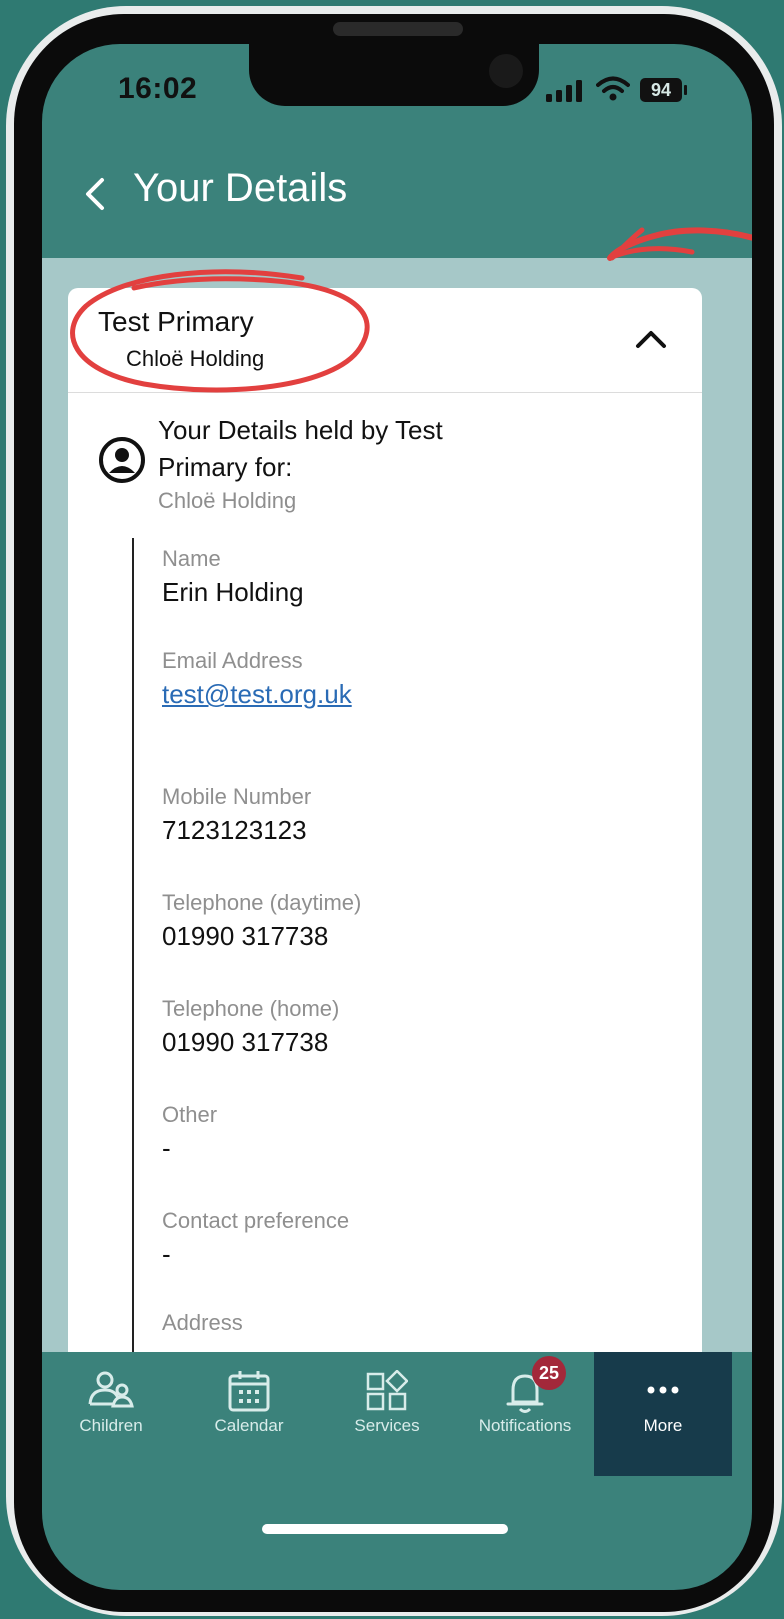 Image resolution: width=784 pixels, height=1619 pixels. I want to click on field-address: Address, so click(202, 1323).